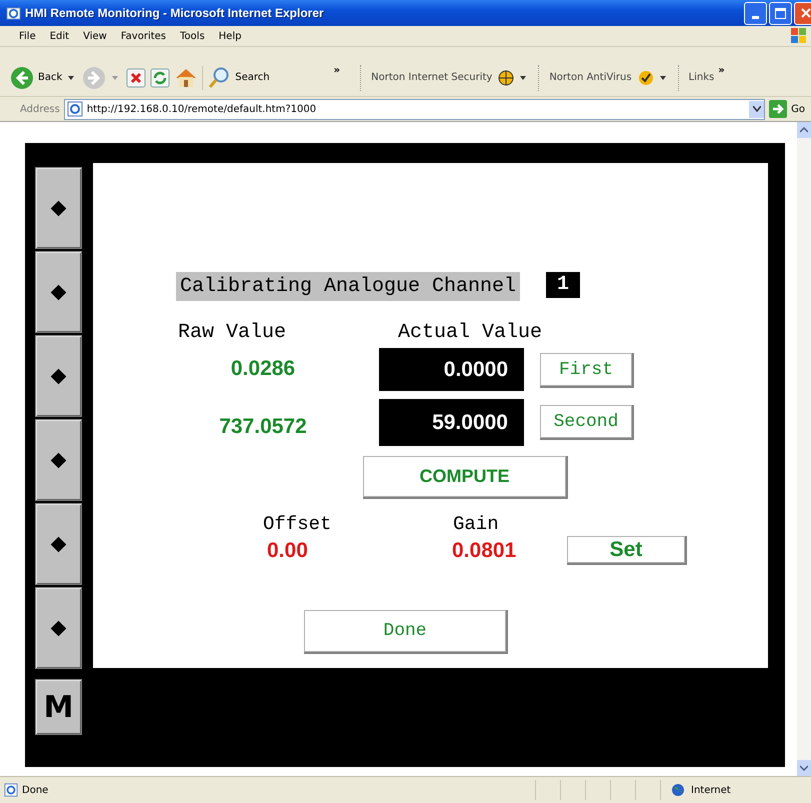  Describe the element at coordinates (484, 551) in the screenshot. I see `gain-value: 0.0801` at that location.